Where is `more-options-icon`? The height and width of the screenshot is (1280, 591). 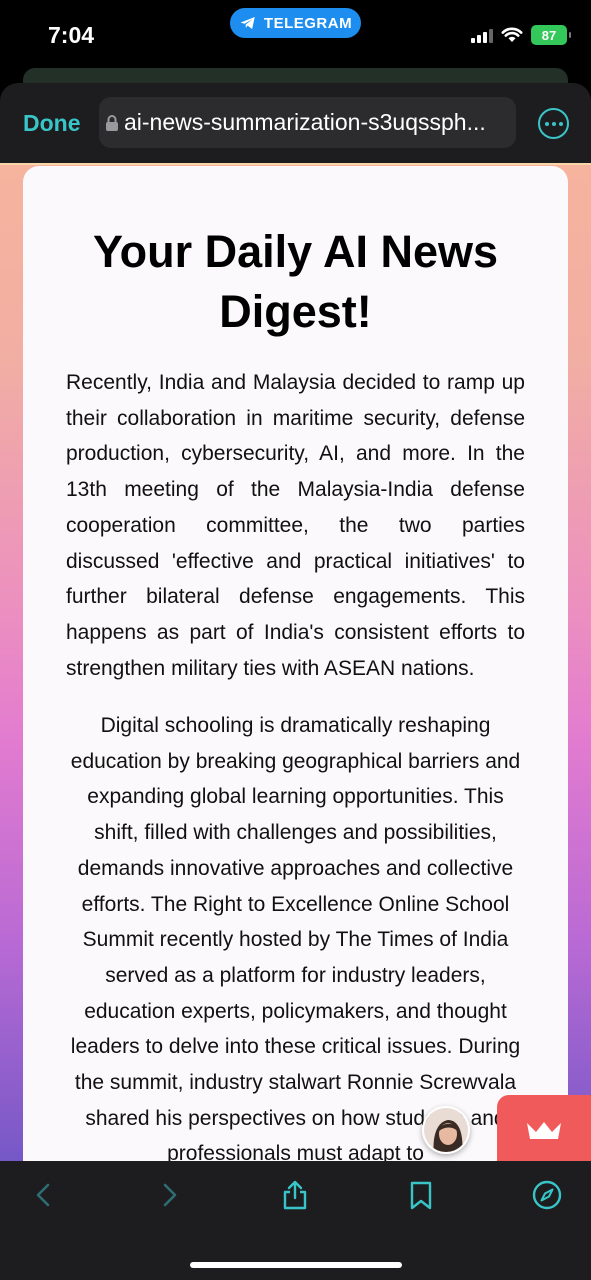
more-options-icon is located at coordinates (553, 123).